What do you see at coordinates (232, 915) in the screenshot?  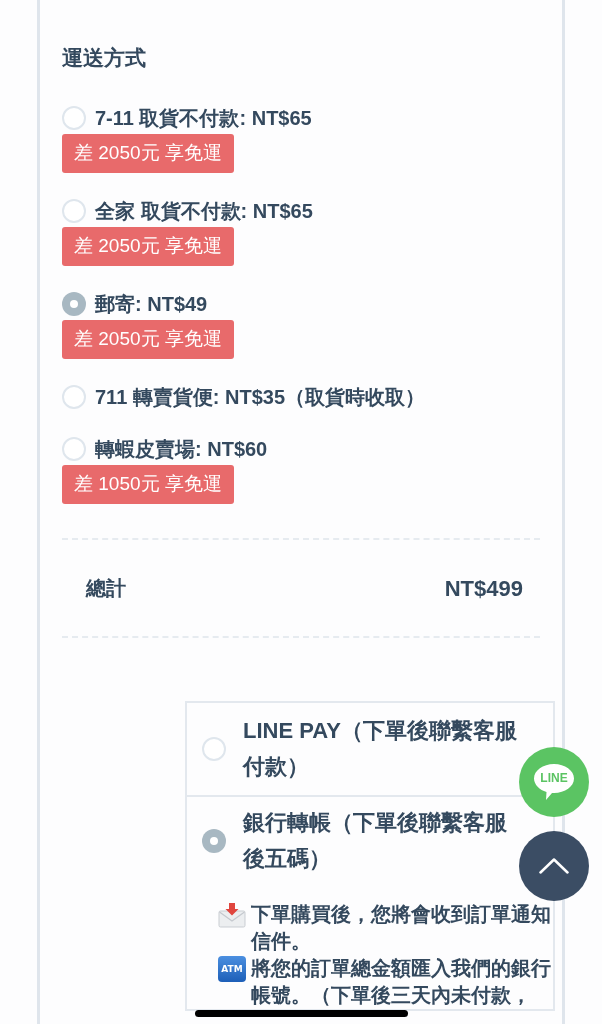 I see `envelope-icon` at bounding box center [232, 915].